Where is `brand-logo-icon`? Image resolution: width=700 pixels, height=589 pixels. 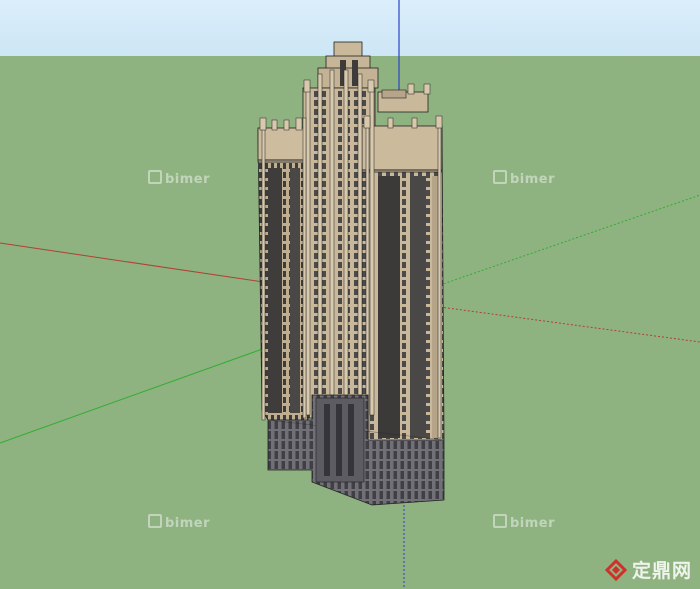
brand-logo-icon is located at coordinates (615, 569).